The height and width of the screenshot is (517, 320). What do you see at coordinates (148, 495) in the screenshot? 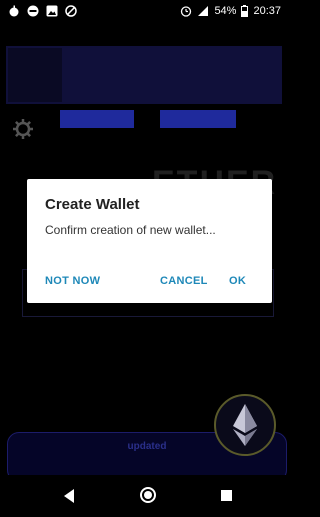
I see `home-icon` at bounding box center [148, 495].